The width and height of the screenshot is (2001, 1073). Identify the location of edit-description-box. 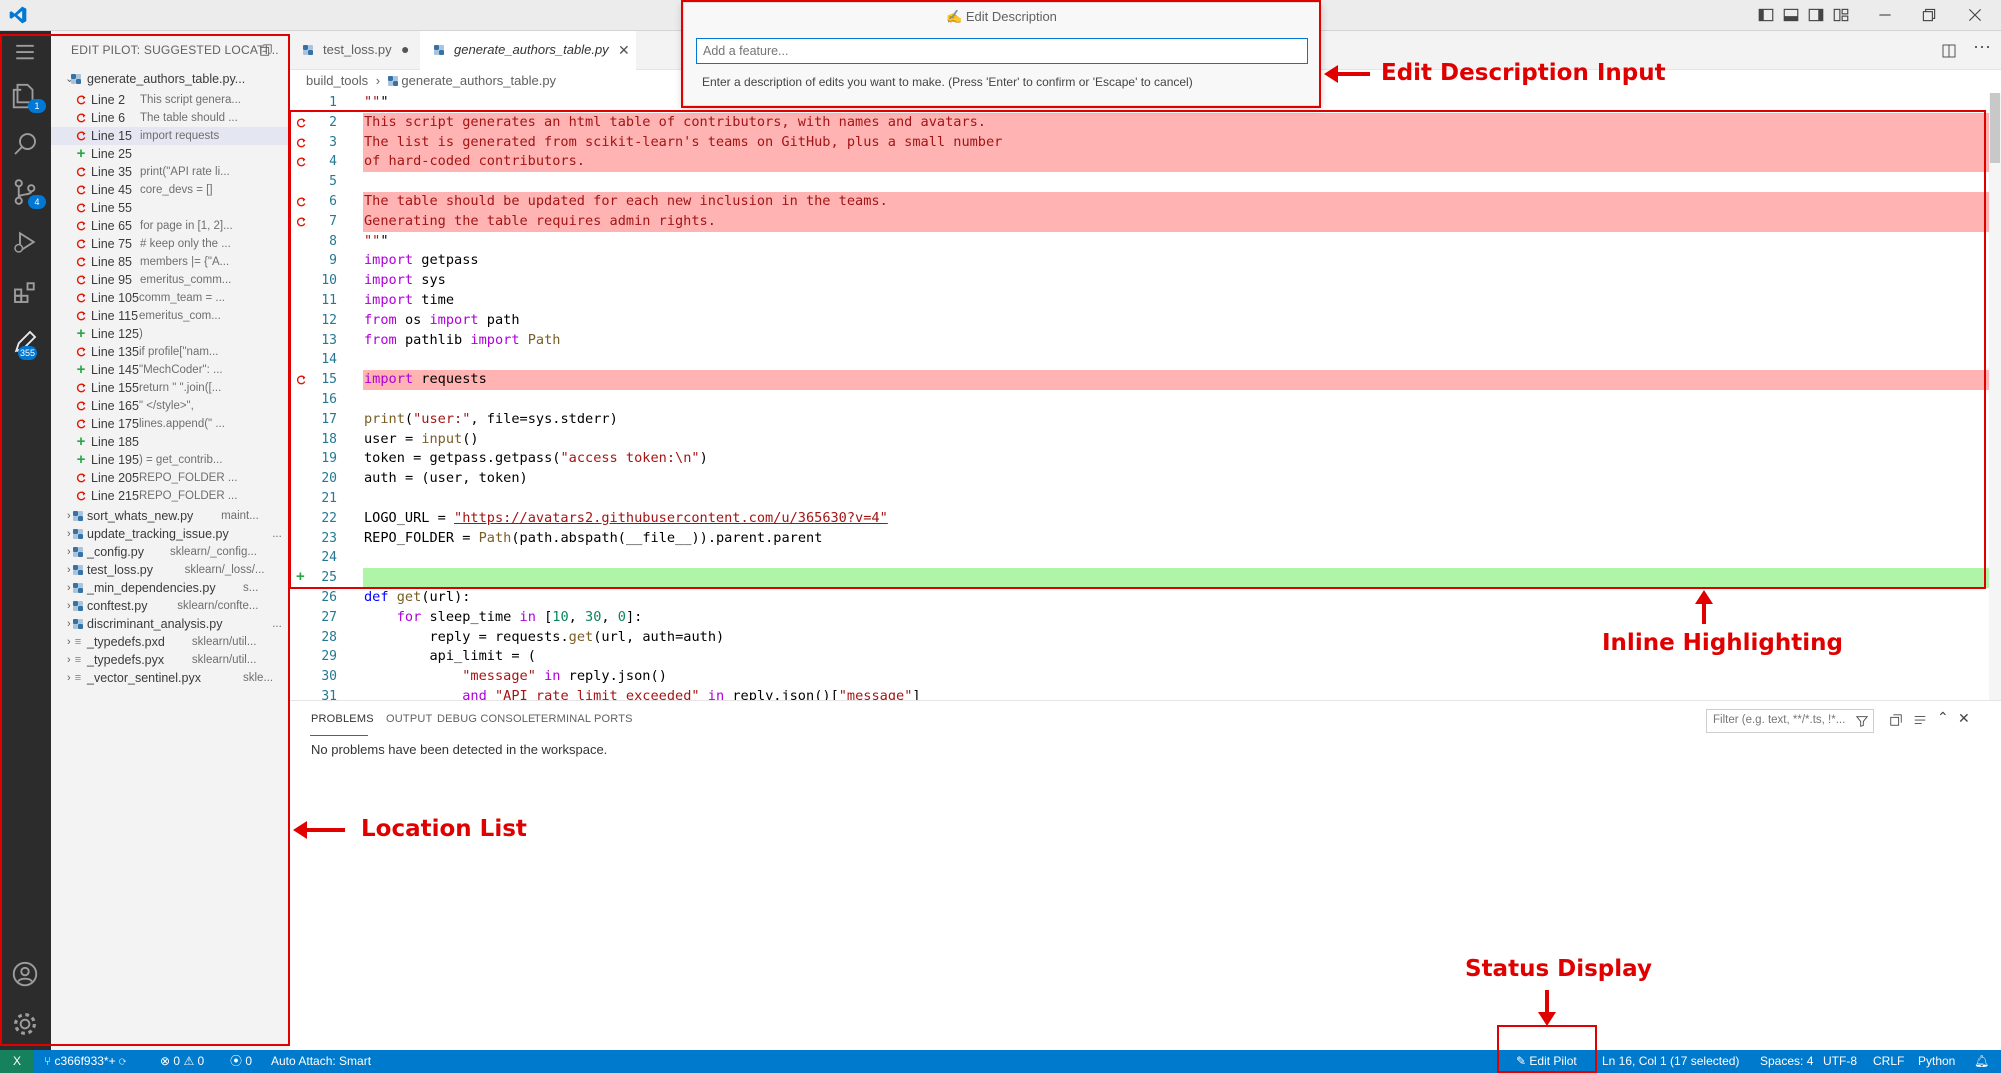
(1001, 54).